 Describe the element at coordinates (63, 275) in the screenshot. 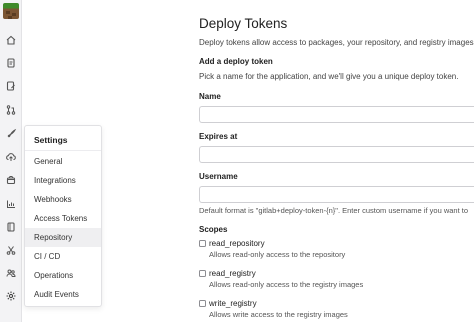

I see `menu-item-operations: Operations` at that location.